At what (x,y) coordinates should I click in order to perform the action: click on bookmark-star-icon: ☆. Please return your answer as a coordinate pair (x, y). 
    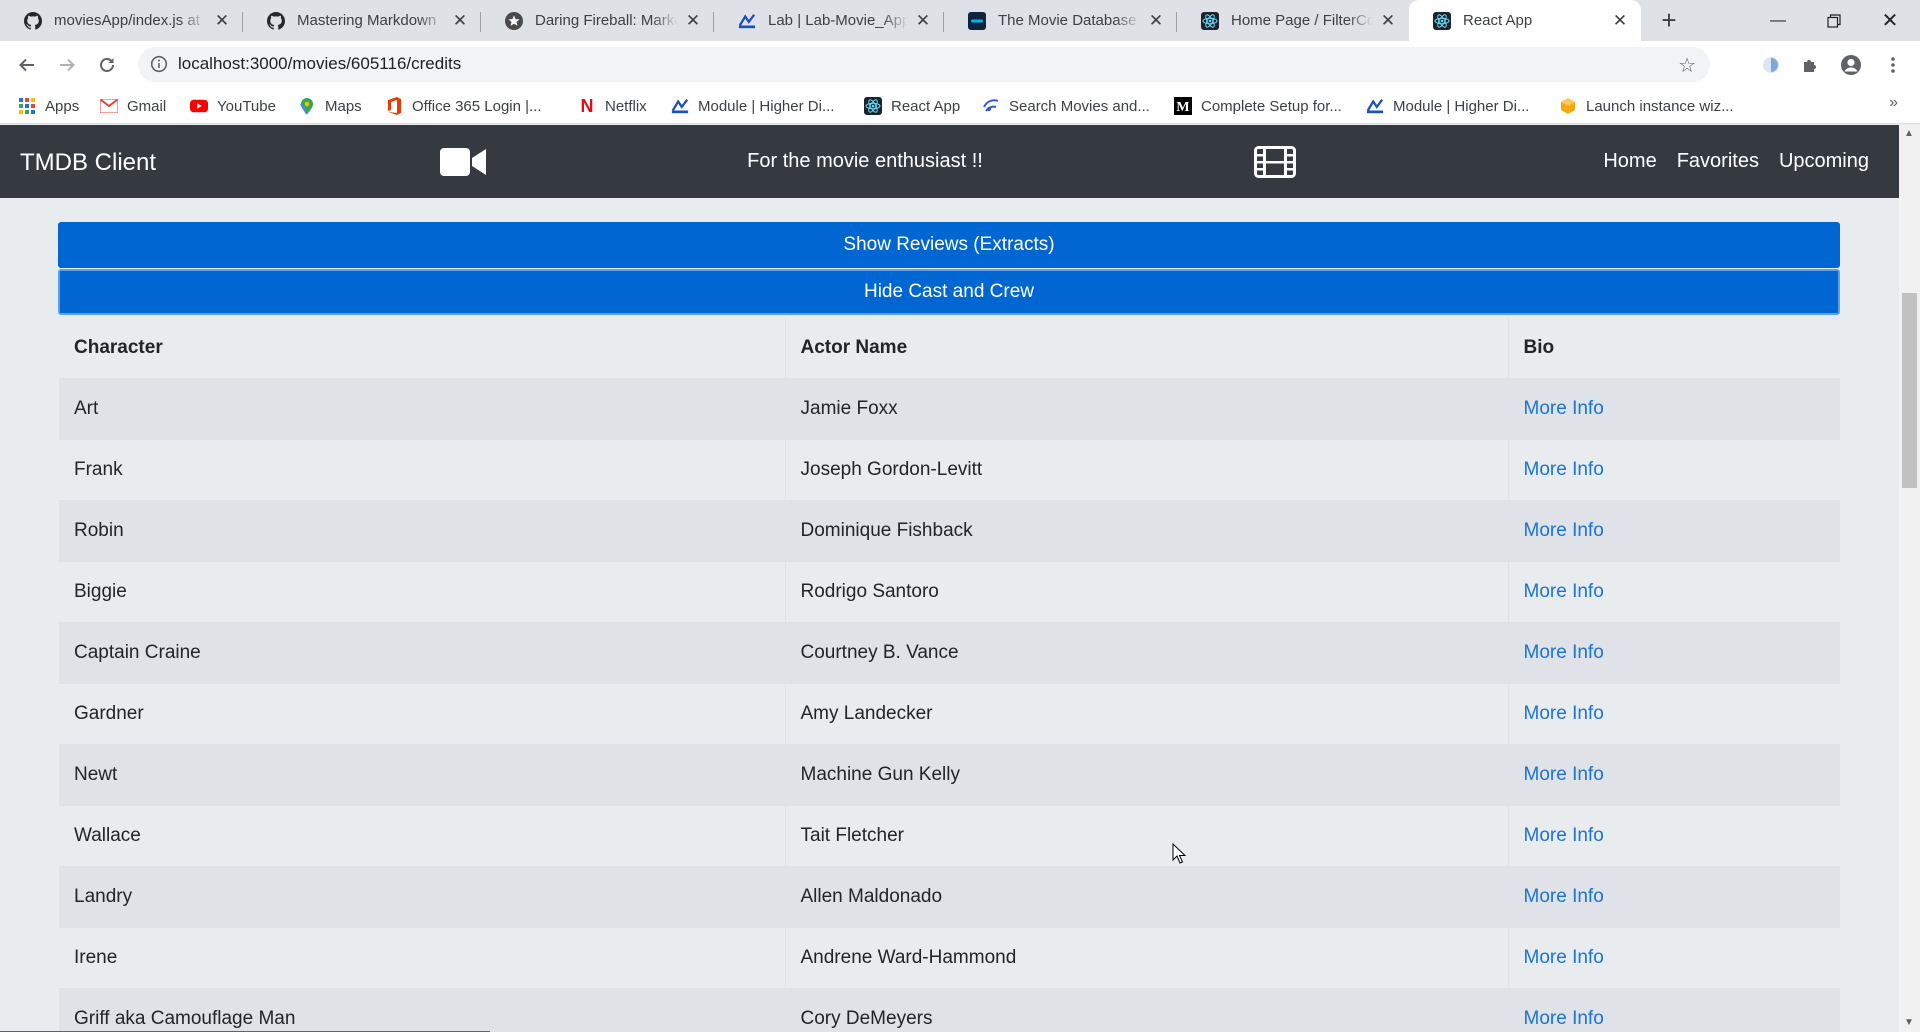
    Looking at the image, I should click on (1687, 65).